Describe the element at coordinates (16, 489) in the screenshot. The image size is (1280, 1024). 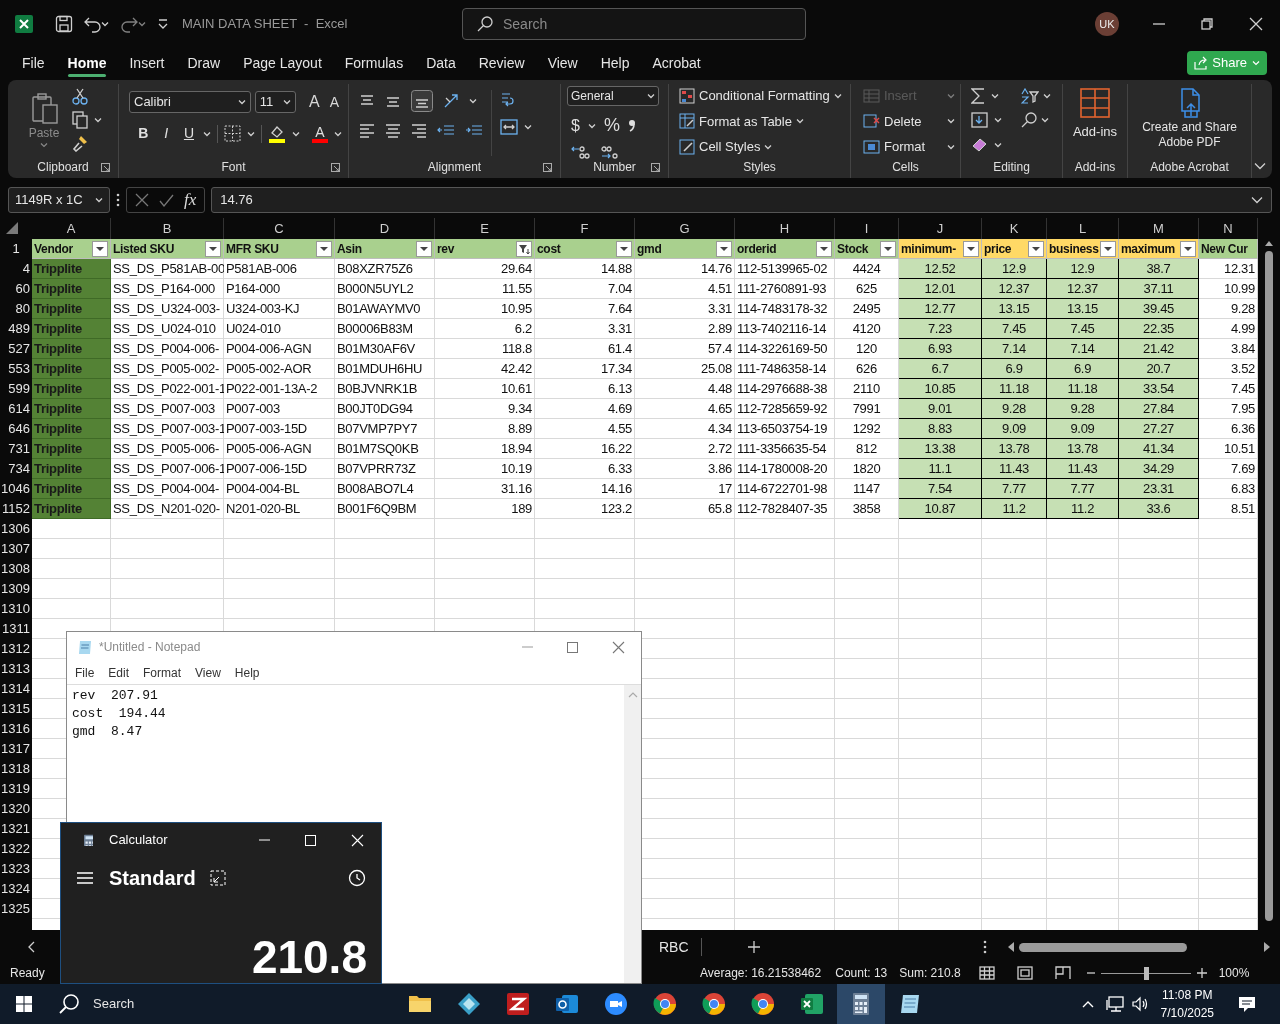
I see `row-header: 1046` at that location.